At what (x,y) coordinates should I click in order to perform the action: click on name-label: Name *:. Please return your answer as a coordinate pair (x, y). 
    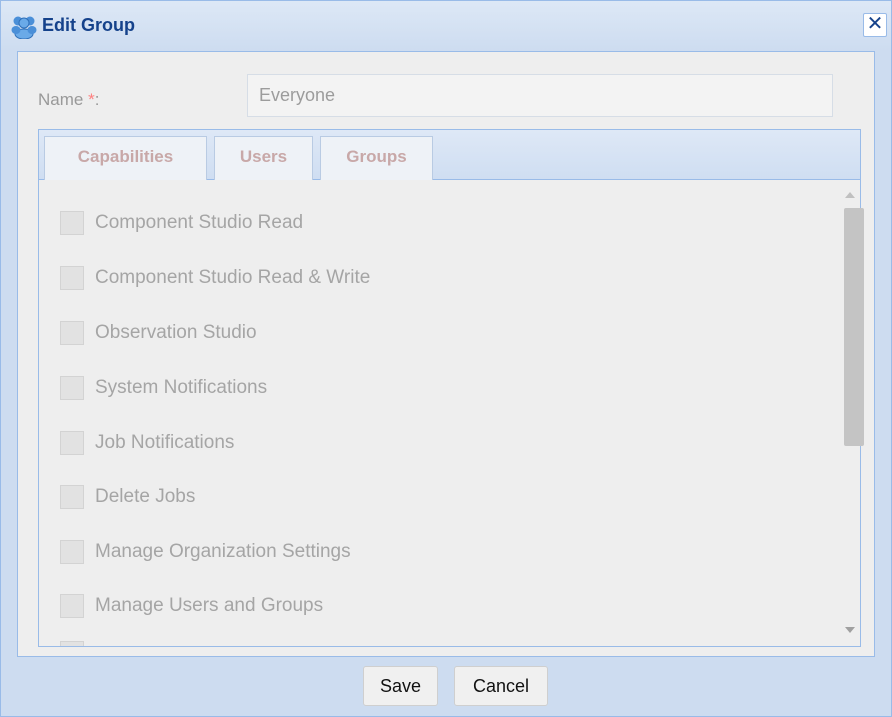
    Looking at the image, I should click on (68, 100).